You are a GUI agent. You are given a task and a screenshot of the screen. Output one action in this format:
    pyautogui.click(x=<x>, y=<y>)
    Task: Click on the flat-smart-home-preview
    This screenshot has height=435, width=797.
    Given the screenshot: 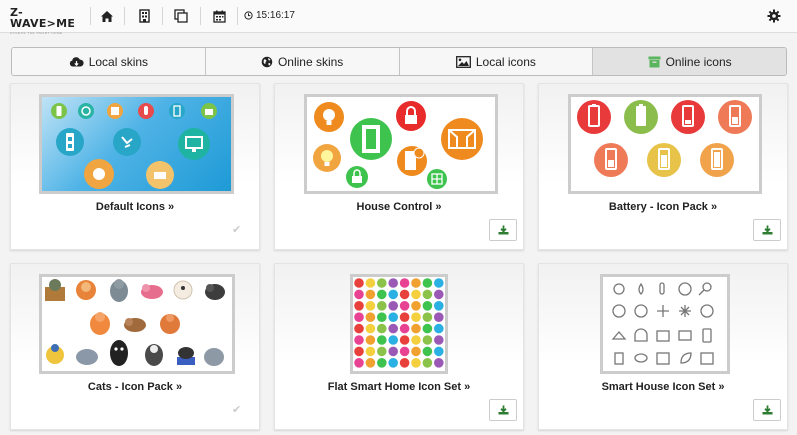 What is the action you would take?
    pyautogui.click(x=399, y=323)
    